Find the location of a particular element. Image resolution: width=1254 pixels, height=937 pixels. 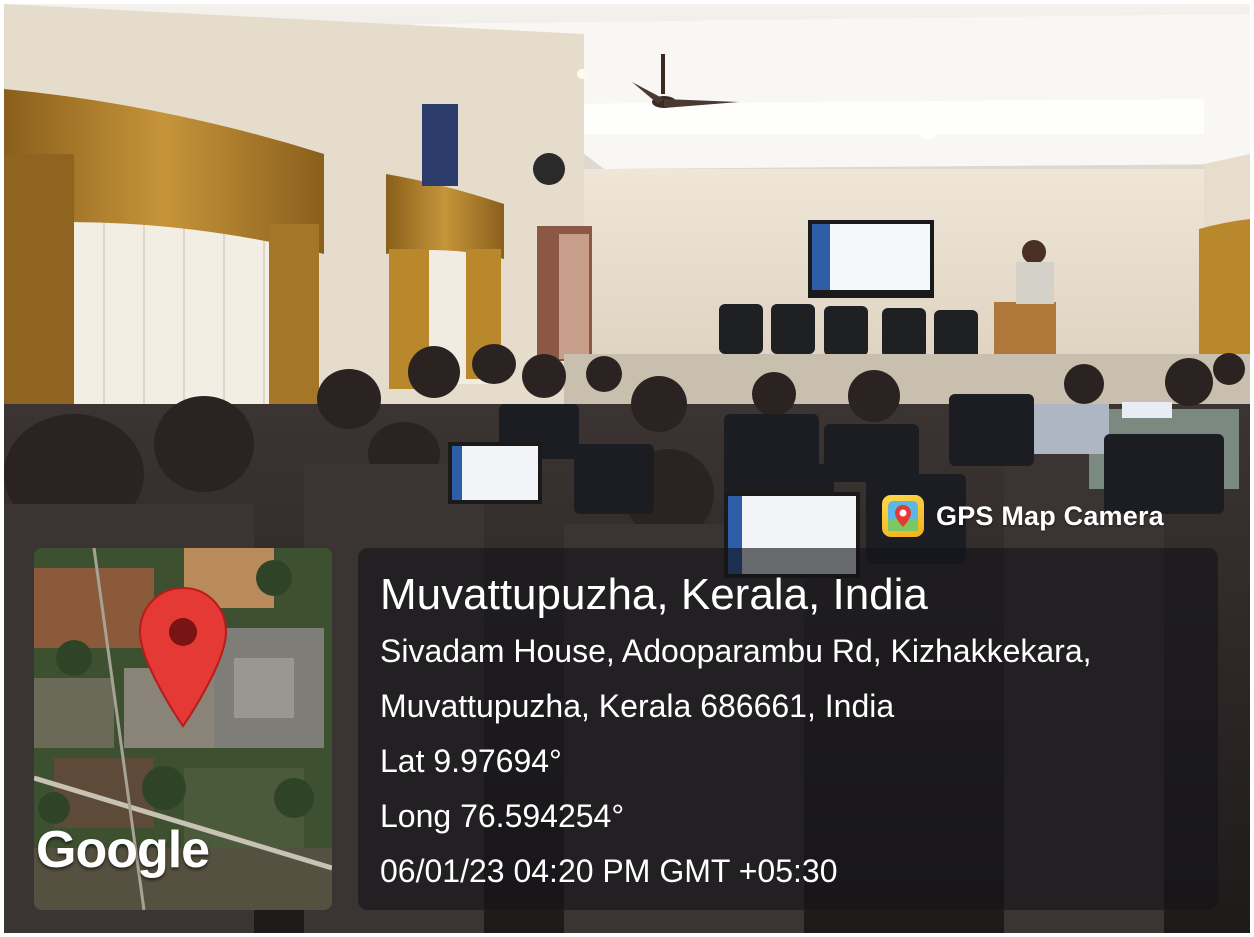

map-thumbnail: Google is located at coordinates (183, 729).